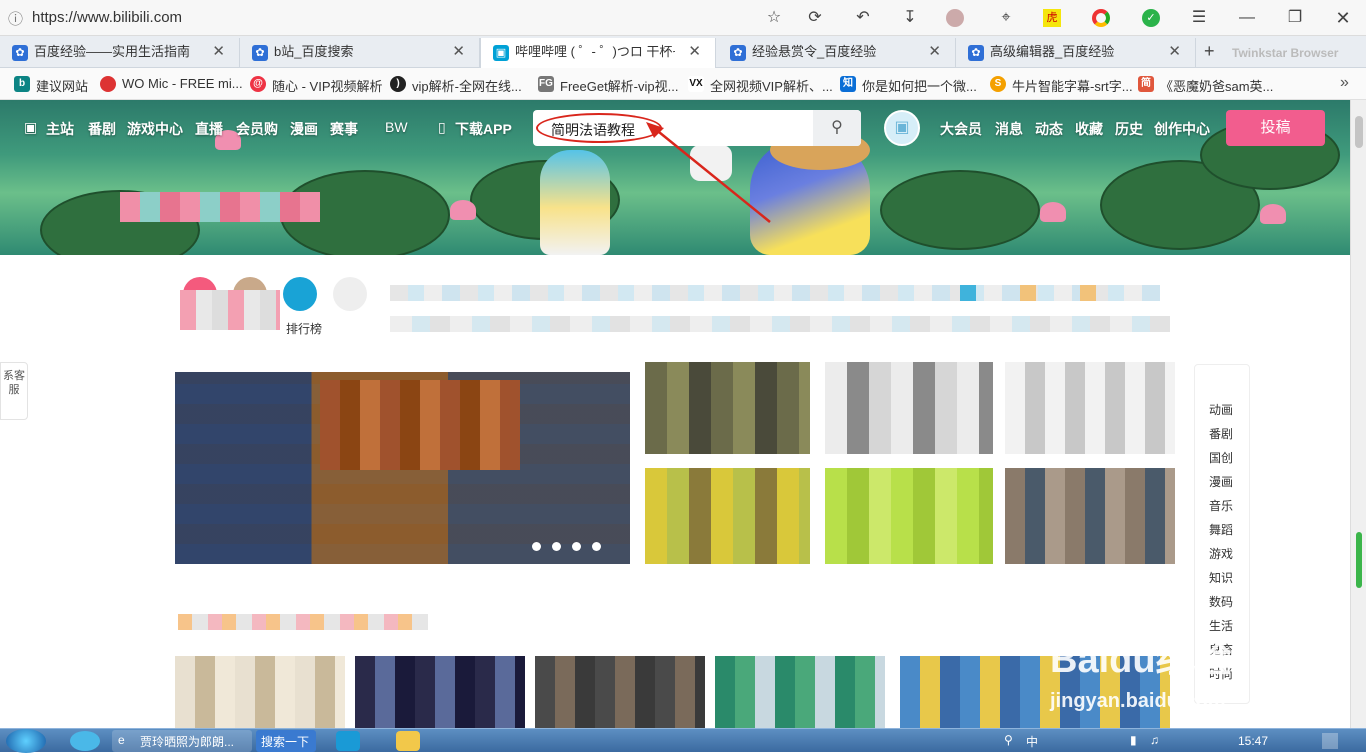 Image resolution: width=1366 pixels, height=753 pixels. What do you see at coordinates (1129, 129) in the screenshot?
I see `nav-history: 历史` at bounding box center [1129, 129].